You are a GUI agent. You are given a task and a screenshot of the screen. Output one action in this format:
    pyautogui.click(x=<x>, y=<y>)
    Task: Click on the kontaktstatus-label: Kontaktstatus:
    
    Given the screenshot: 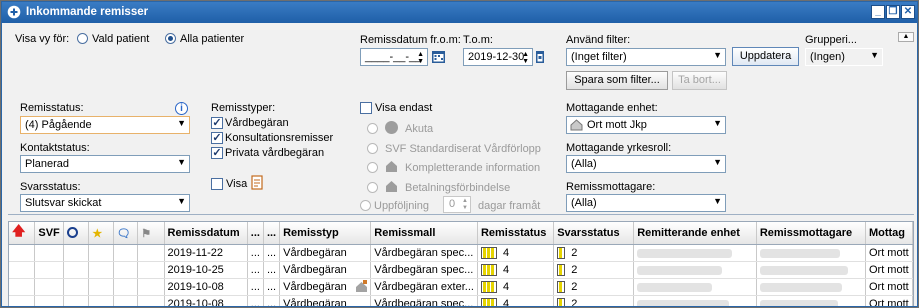 What is the action you would take?
    pyautogui.click(x=55, y=148)
    